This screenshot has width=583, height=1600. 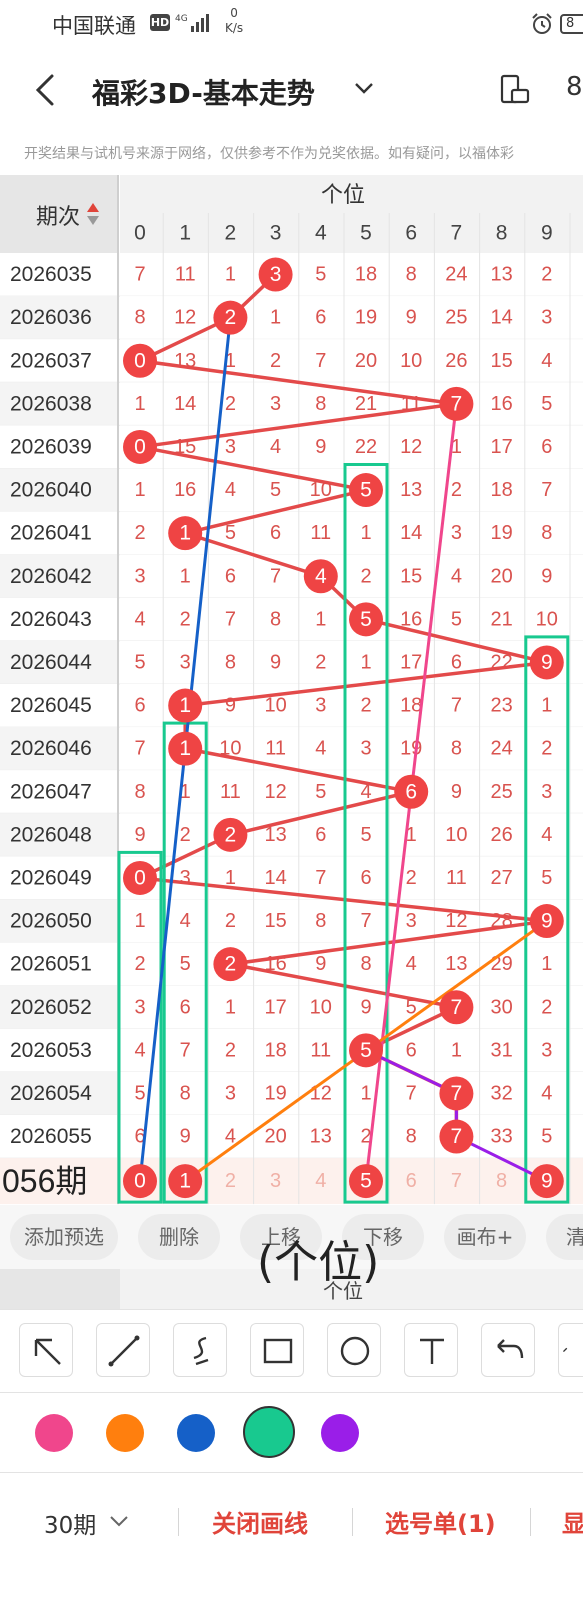 I want to click on hit-number: 0, so click(x=140, y=446).